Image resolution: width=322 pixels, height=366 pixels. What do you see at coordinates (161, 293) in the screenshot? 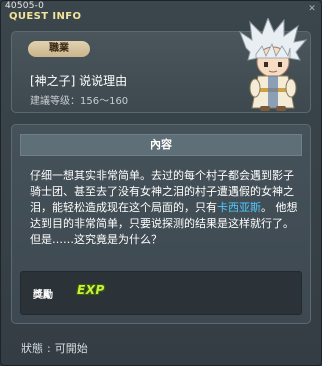
I see `reward-box: 獎勵 EXP` at bounding box center [161, 293].